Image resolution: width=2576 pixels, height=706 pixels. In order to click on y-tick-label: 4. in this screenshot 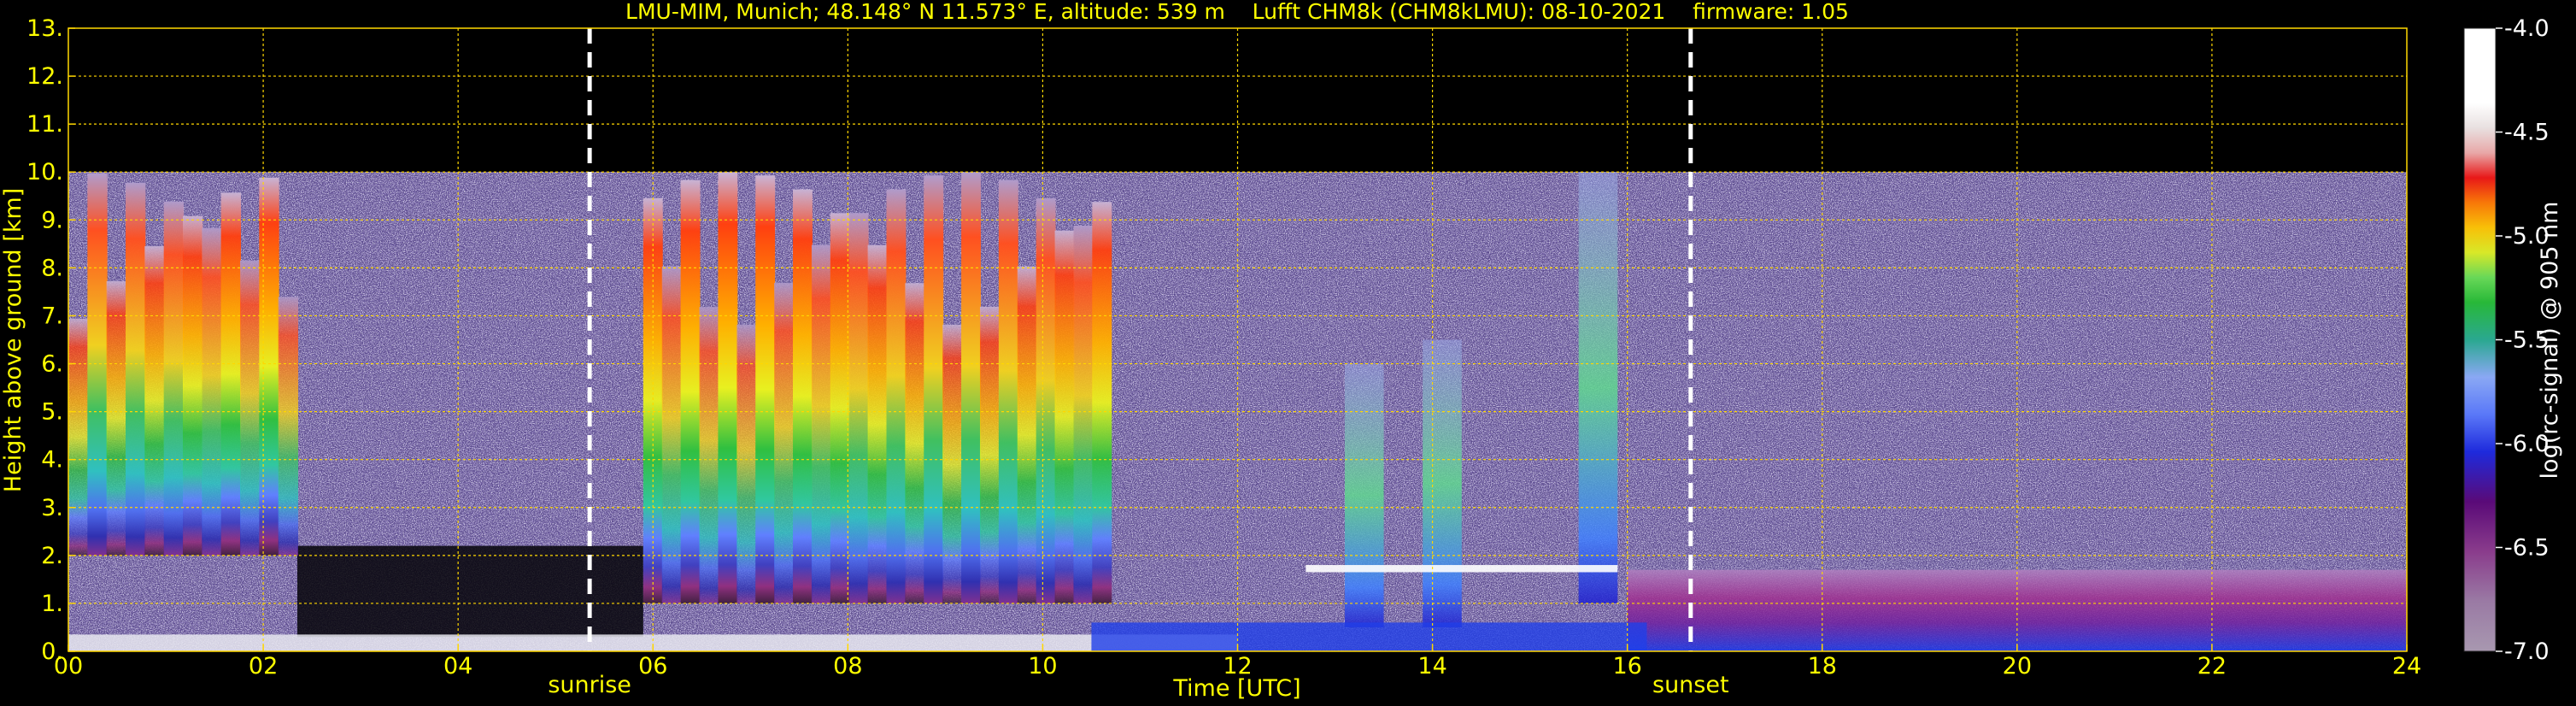, I will do `click(52, 460)`.